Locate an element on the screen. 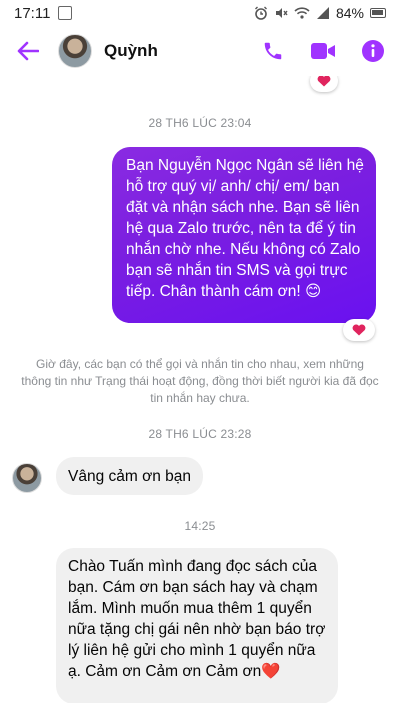  conversation-header: Quỳnh is located at coordinates (200, 51).